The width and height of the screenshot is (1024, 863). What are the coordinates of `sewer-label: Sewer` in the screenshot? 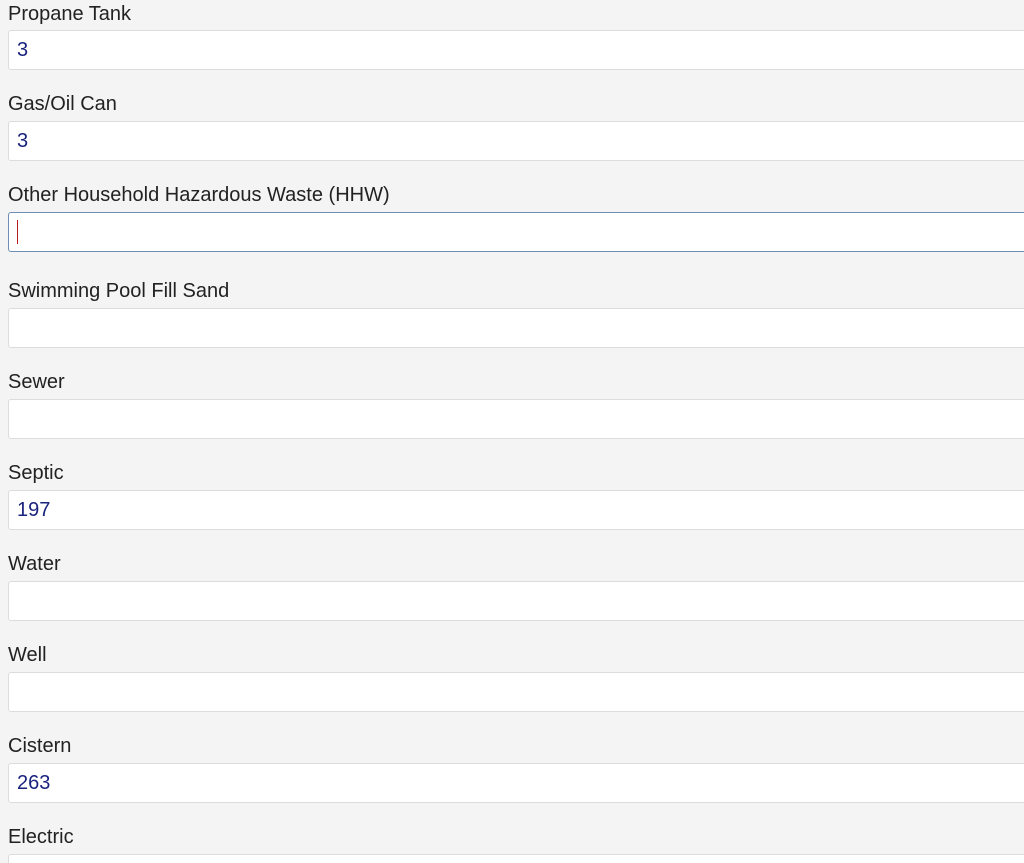 It's located at (36, 382).